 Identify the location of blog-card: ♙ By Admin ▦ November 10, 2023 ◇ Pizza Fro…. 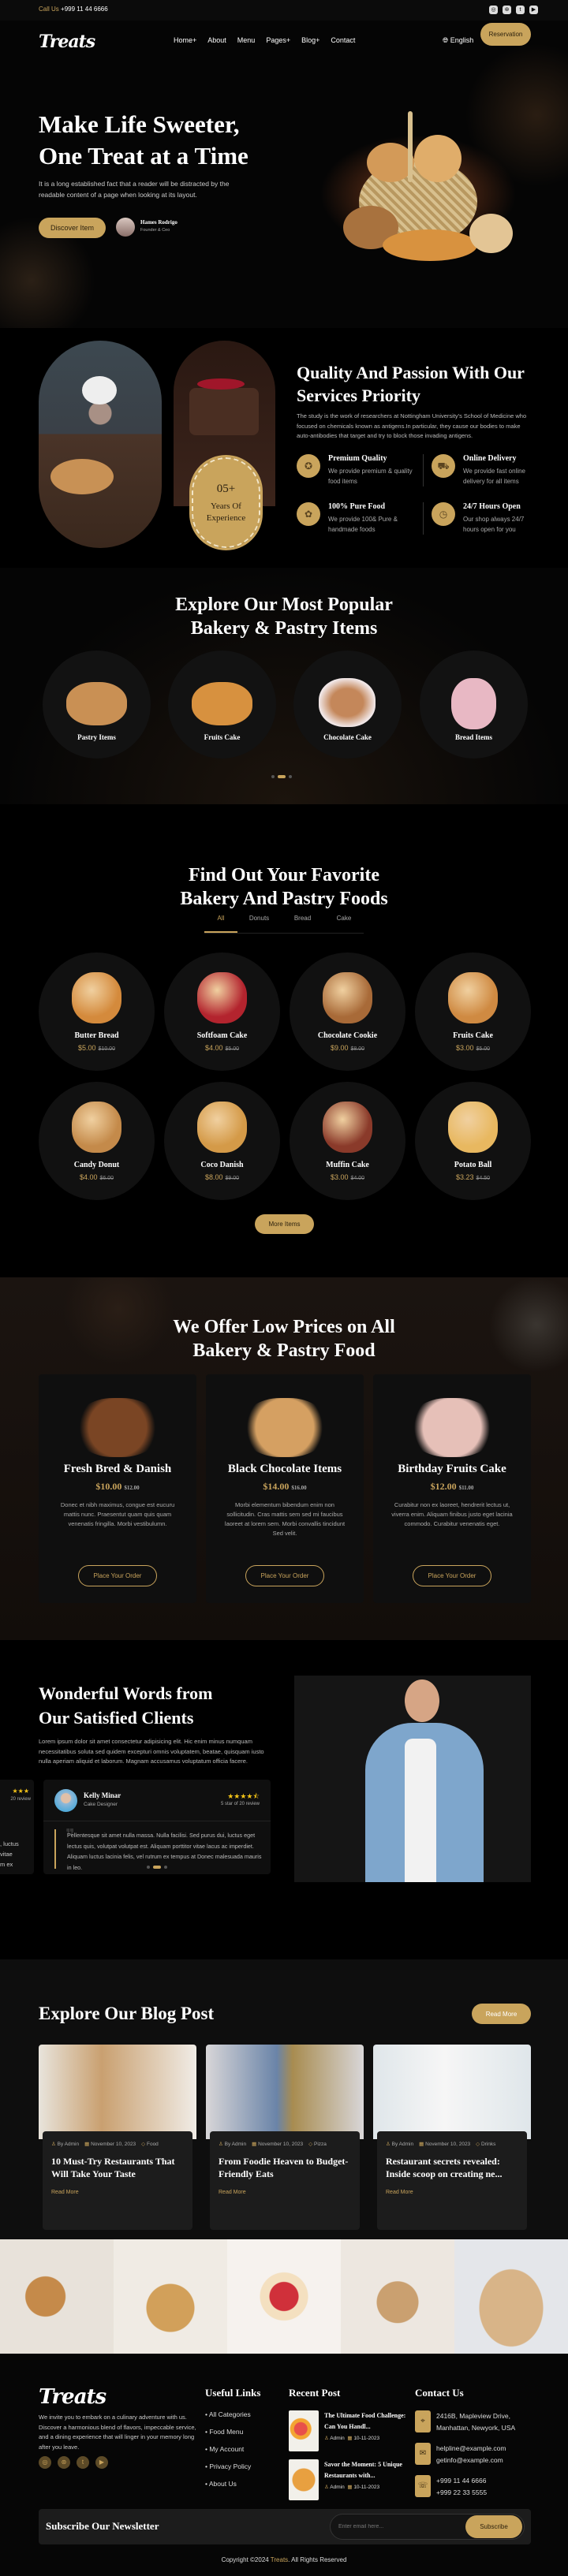
(285, 2137).